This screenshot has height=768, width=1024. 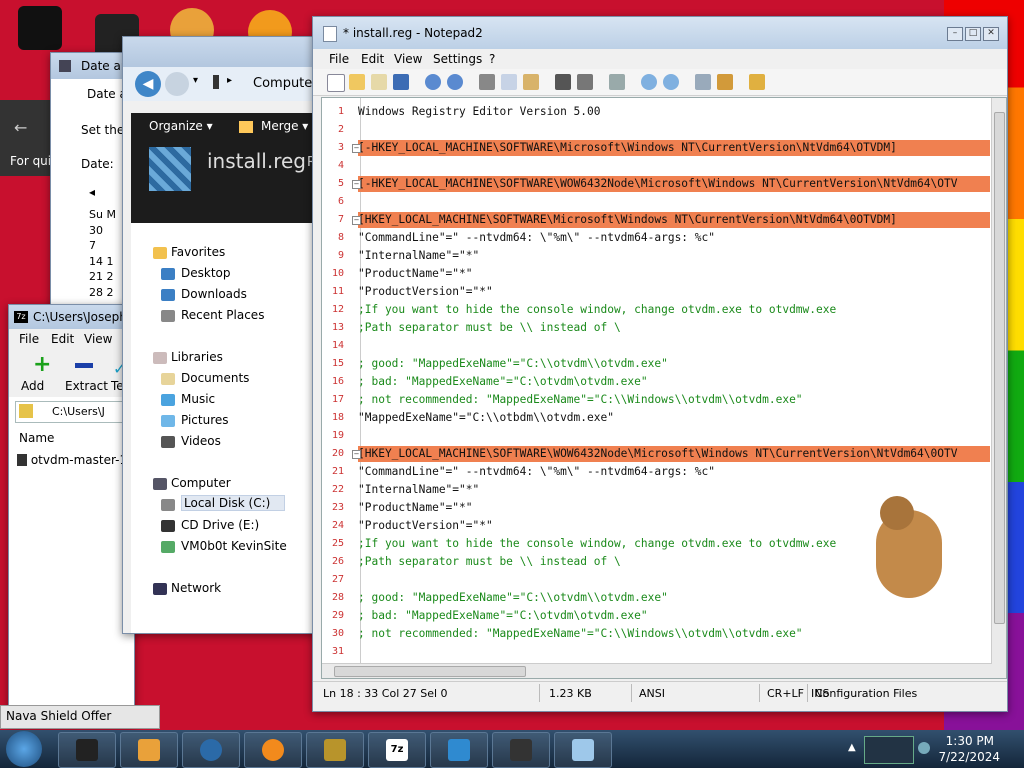 What do you see at coordinates (198, 252) in the screenshot?
I see `nav-item-favorites: Favorites` at bounding box center [198, 252].